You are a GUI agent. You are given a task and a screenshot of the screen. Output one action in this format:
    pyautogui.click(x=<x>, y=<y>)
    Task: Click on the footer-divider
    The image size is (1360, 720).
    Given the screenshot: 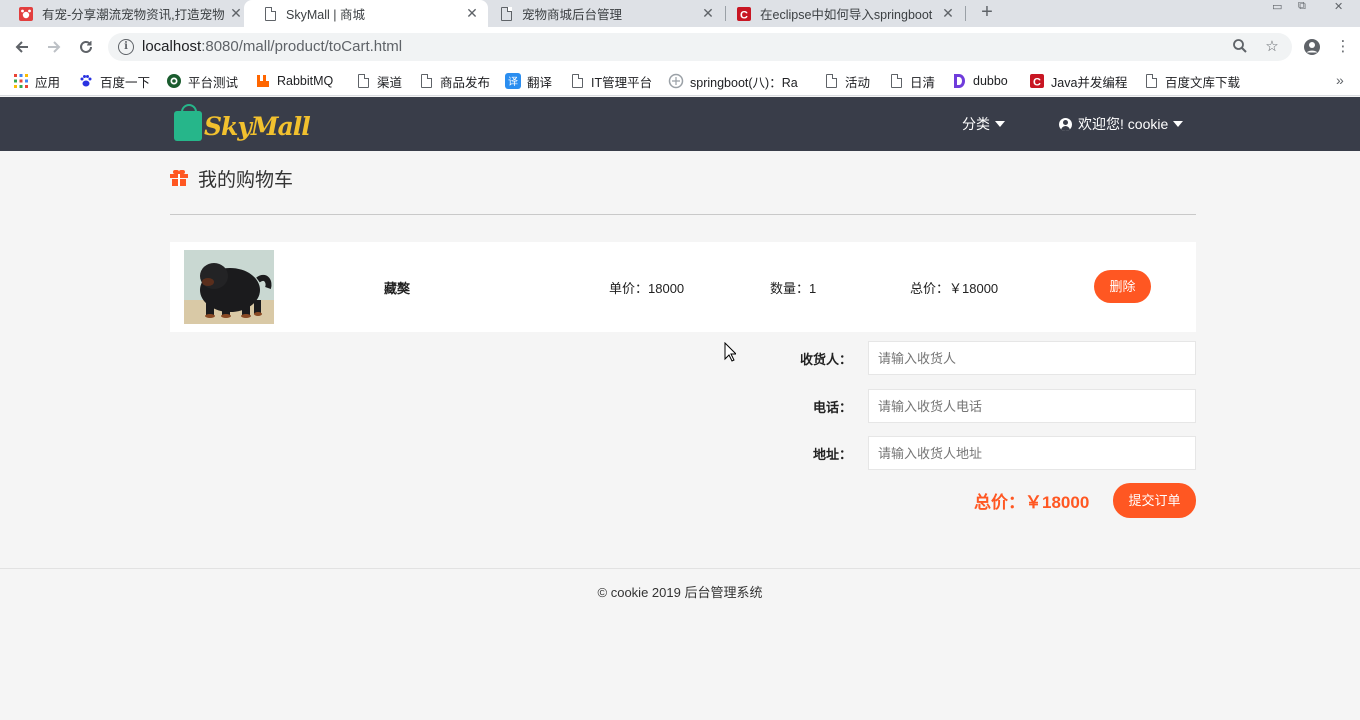 What is the action you would take?
    pyautogui.click(x=680, y=568)
    